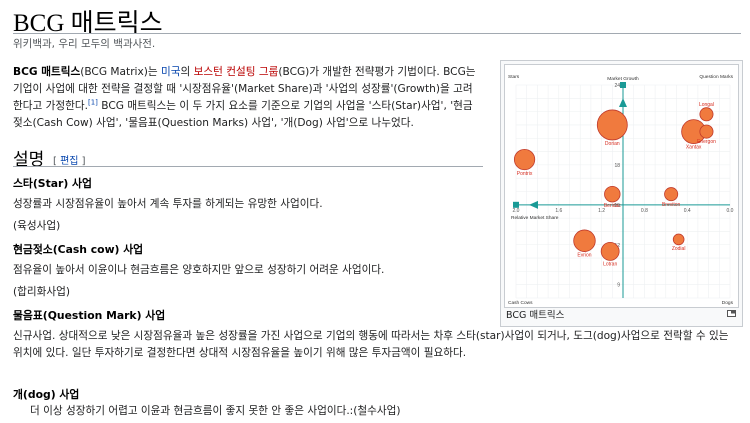  What do you see at coordinates (694, 148) in the screenshot?
I see `bubble-label: Xantax` at bounding box center [694, 148].